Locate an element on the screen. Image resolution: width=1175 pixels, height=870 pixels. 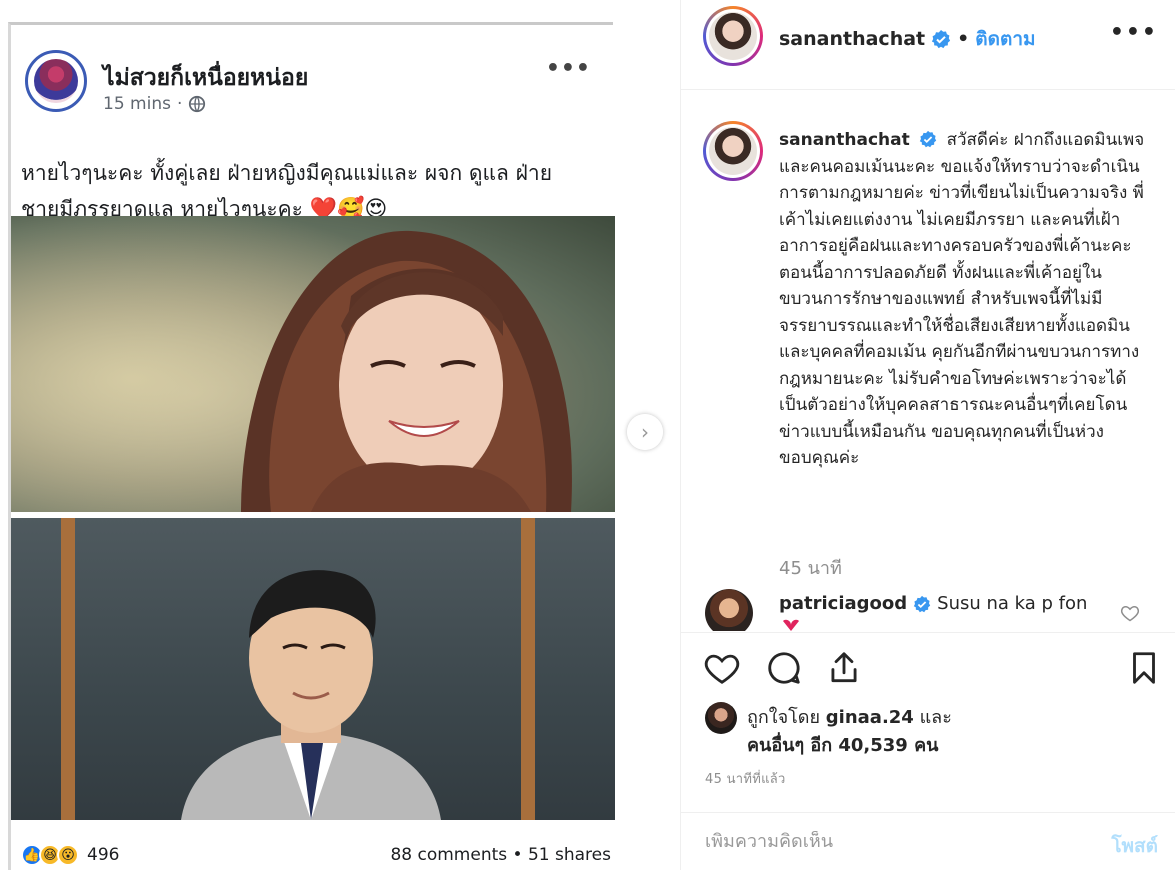
bookmark-icon is located at coordinates (1144, 668).